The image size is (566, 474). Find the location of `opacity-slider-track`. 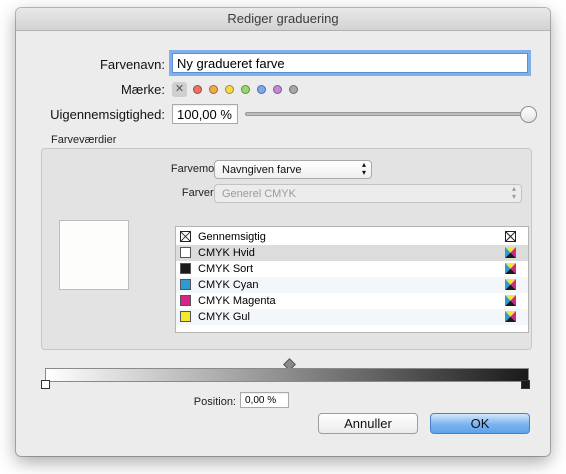

opacity-slider-track is located at coordinates (386, 114).